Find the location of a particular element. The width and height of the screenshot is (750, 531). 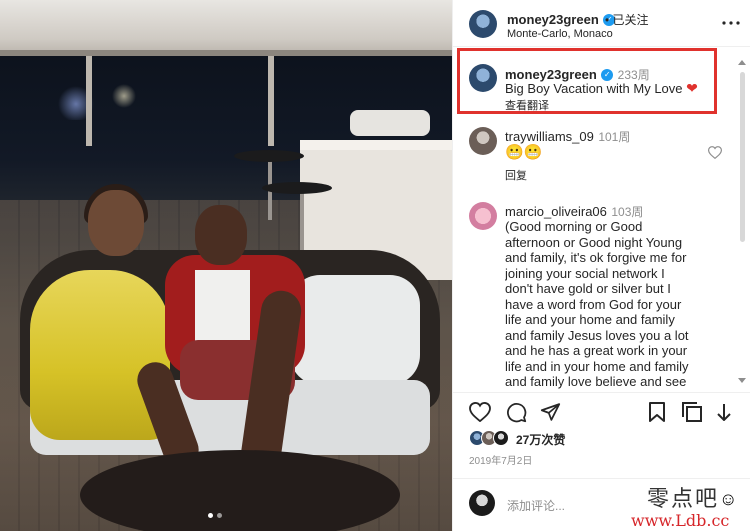

sofa-cushion is located at coordinates (355, 330).